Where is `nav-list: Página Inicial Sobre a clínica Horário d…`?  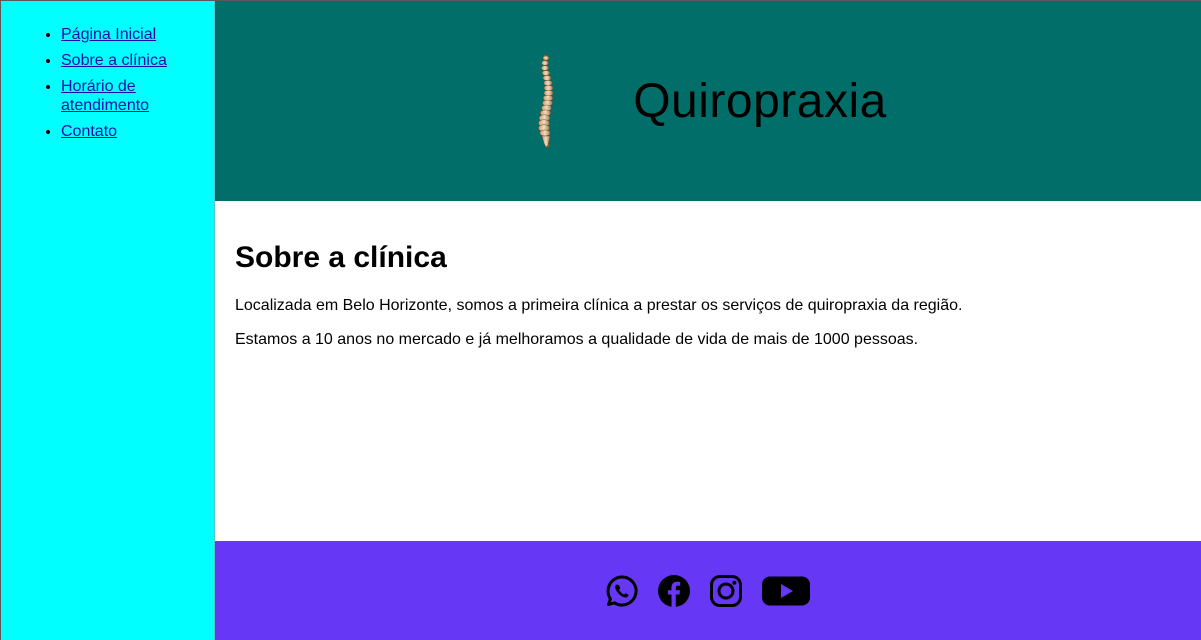 nav-list: Página Inicial Sobre a clínica Horário d… is located at coordinates (107, 83).